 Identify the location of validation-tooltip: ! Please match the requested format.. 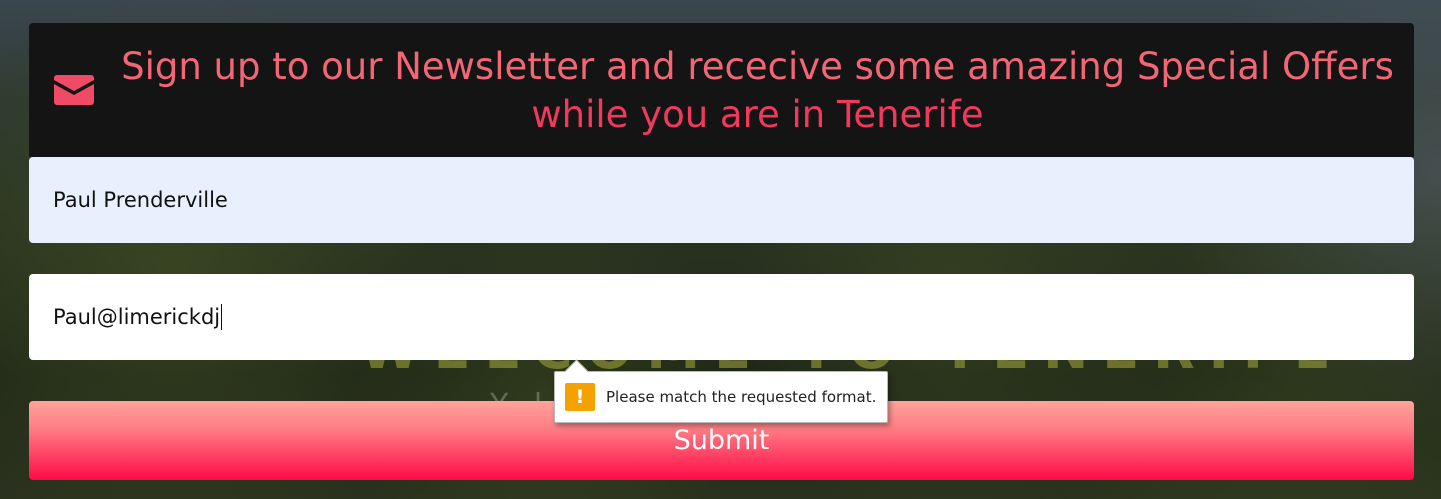
(721, 391).